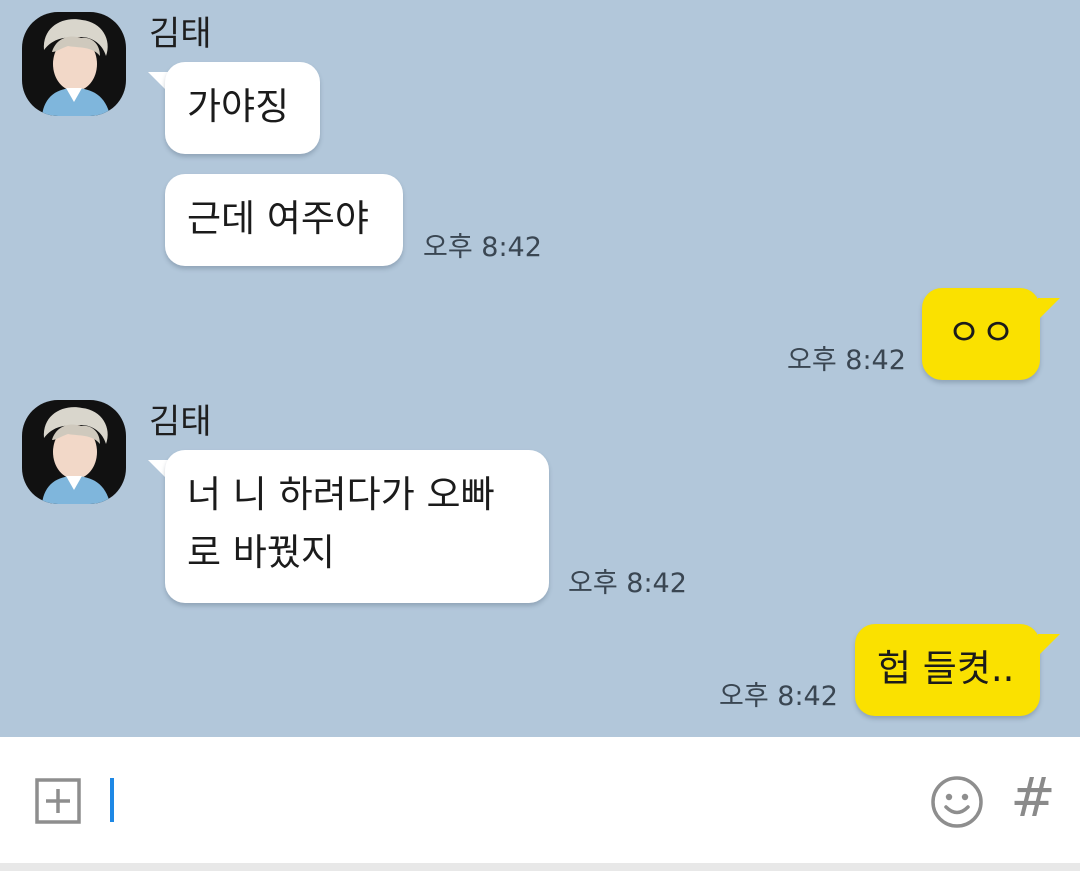  I want to click on message-bubble-incoming: 가야징, so click(242, 108).